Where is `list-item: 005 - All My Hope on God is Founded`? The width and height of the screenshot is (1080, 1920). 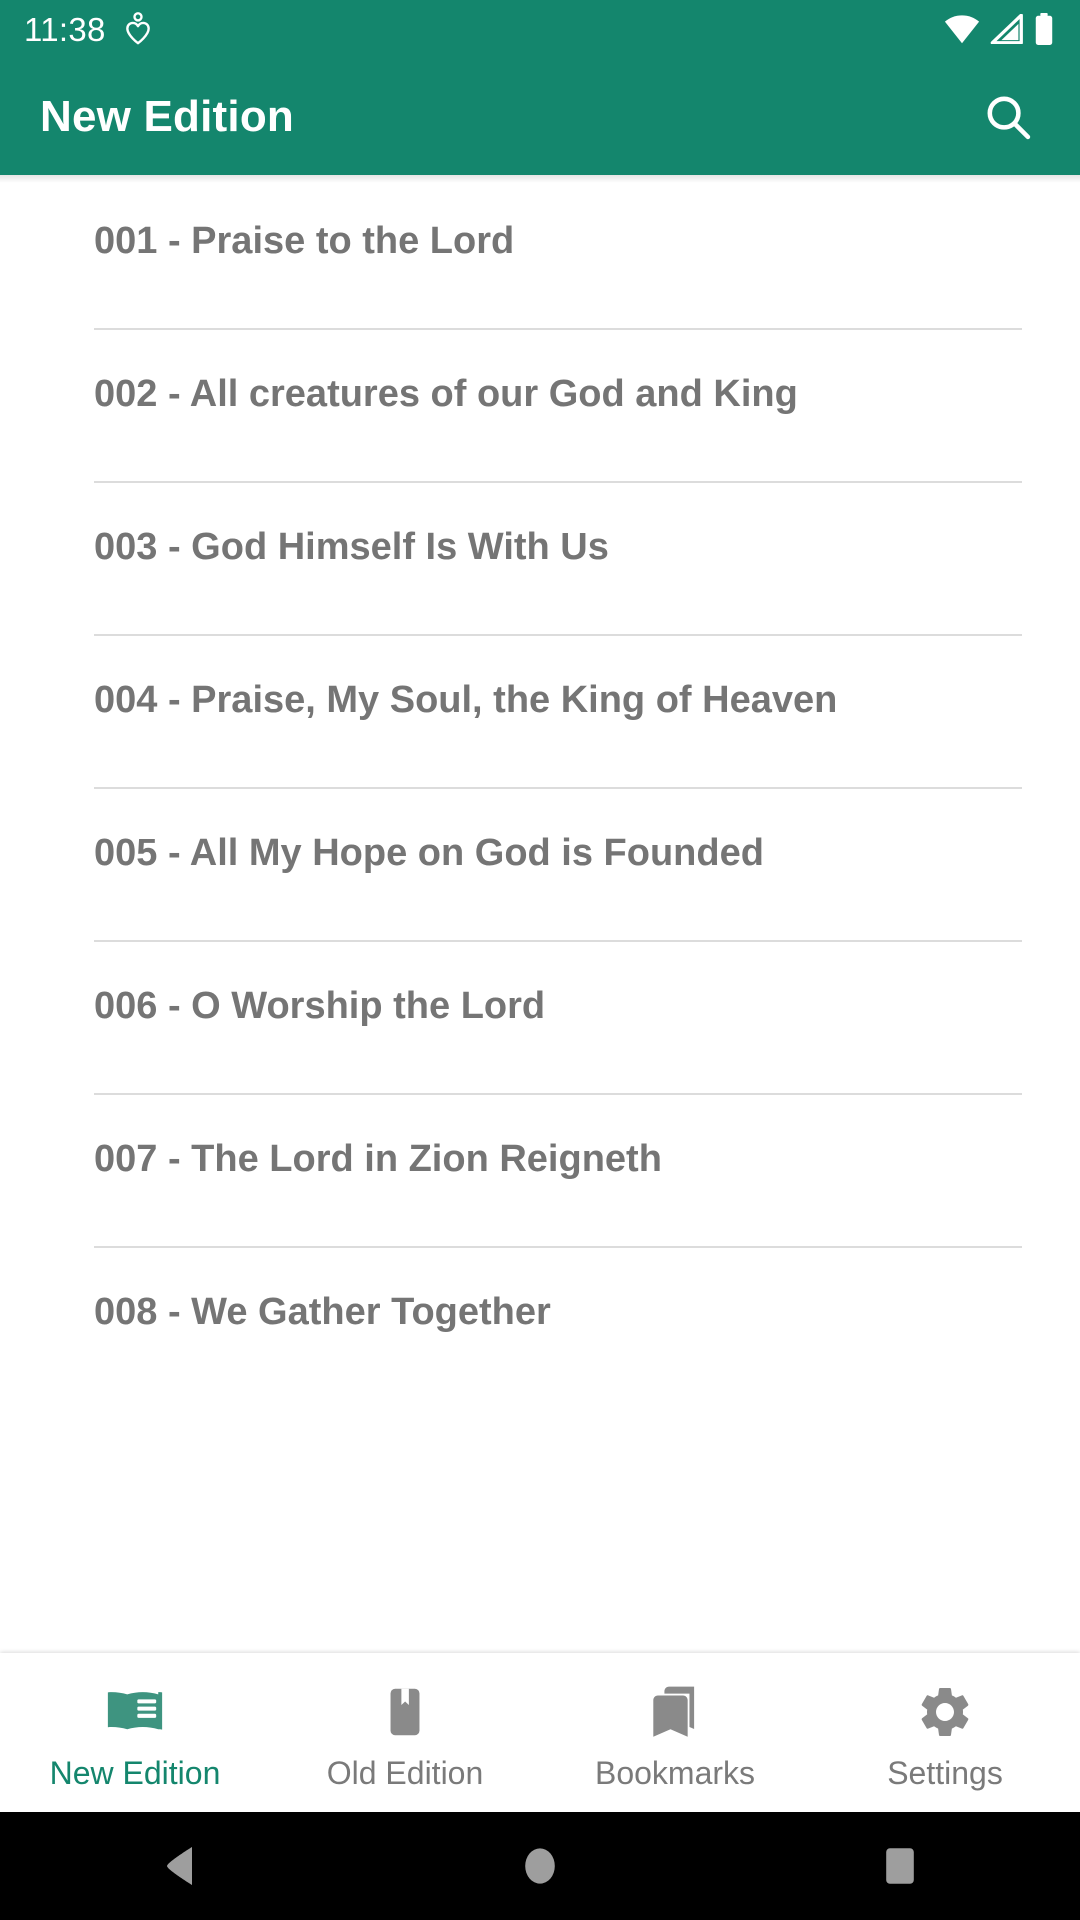
list-item: 005 - All My Hope on God is Founded is located at coordinates (540, 863).